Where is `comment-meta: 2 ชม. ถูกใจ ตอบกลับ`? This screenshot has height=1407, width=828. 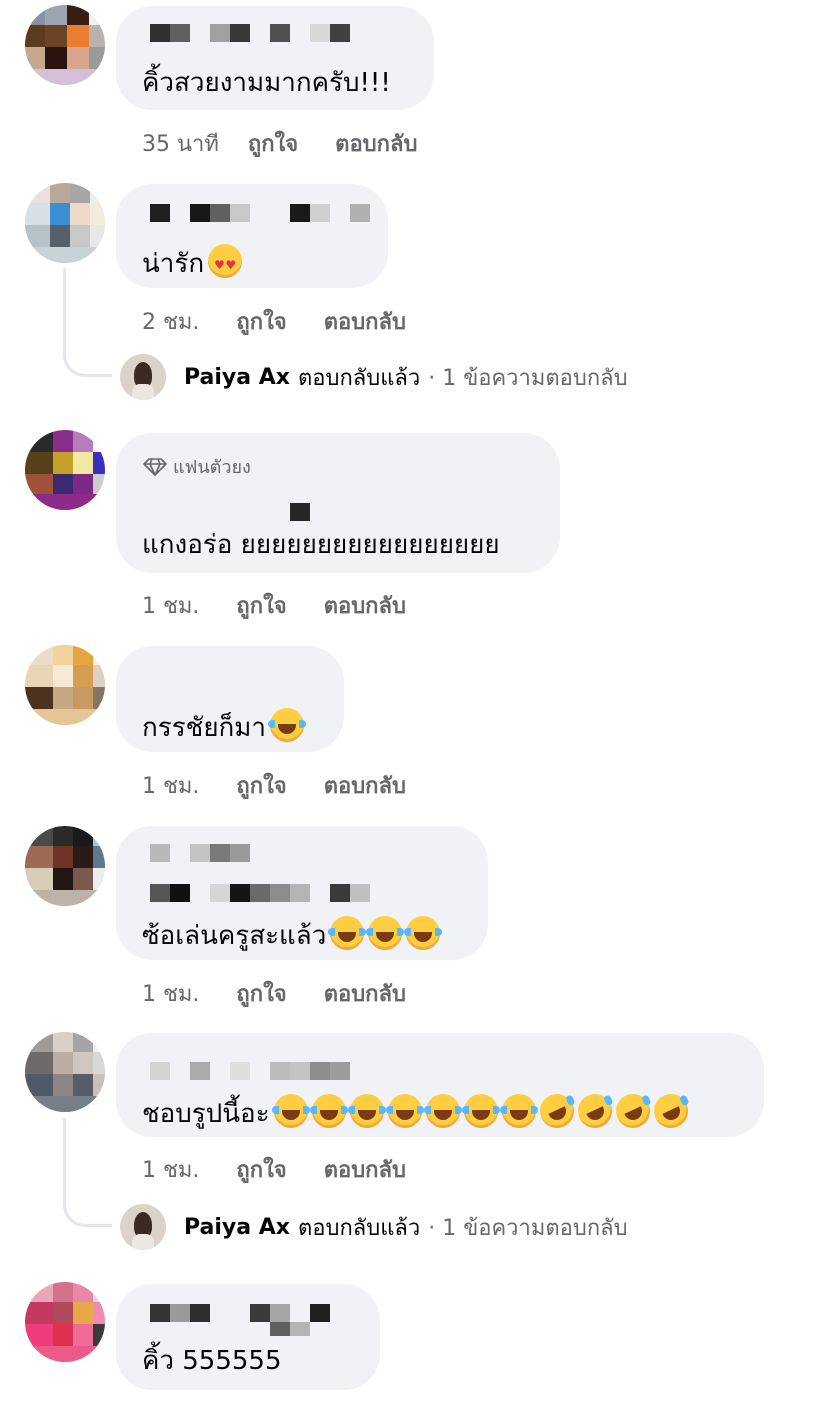
comment-meta: 2 ชม. ถูกใจ ตอบกลับ is located at coordinates (274, 321).